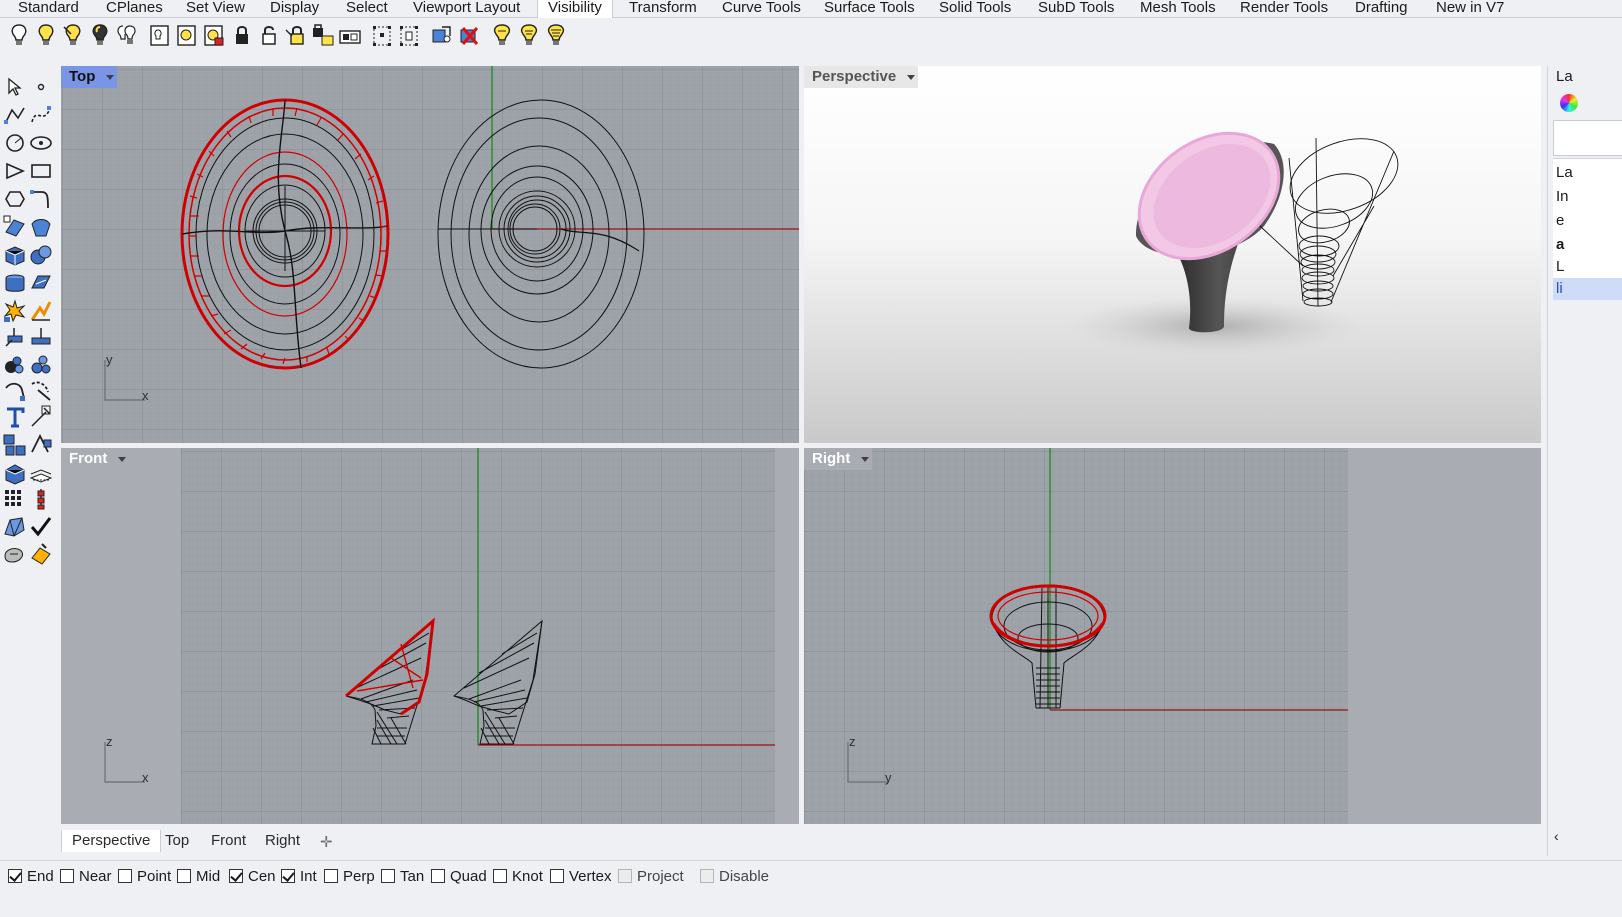 The width and height of the screenshot is (1622, 917). Describe the element at coordinates (242, 36) in the screenshot. I see `lock-icon` at that location.